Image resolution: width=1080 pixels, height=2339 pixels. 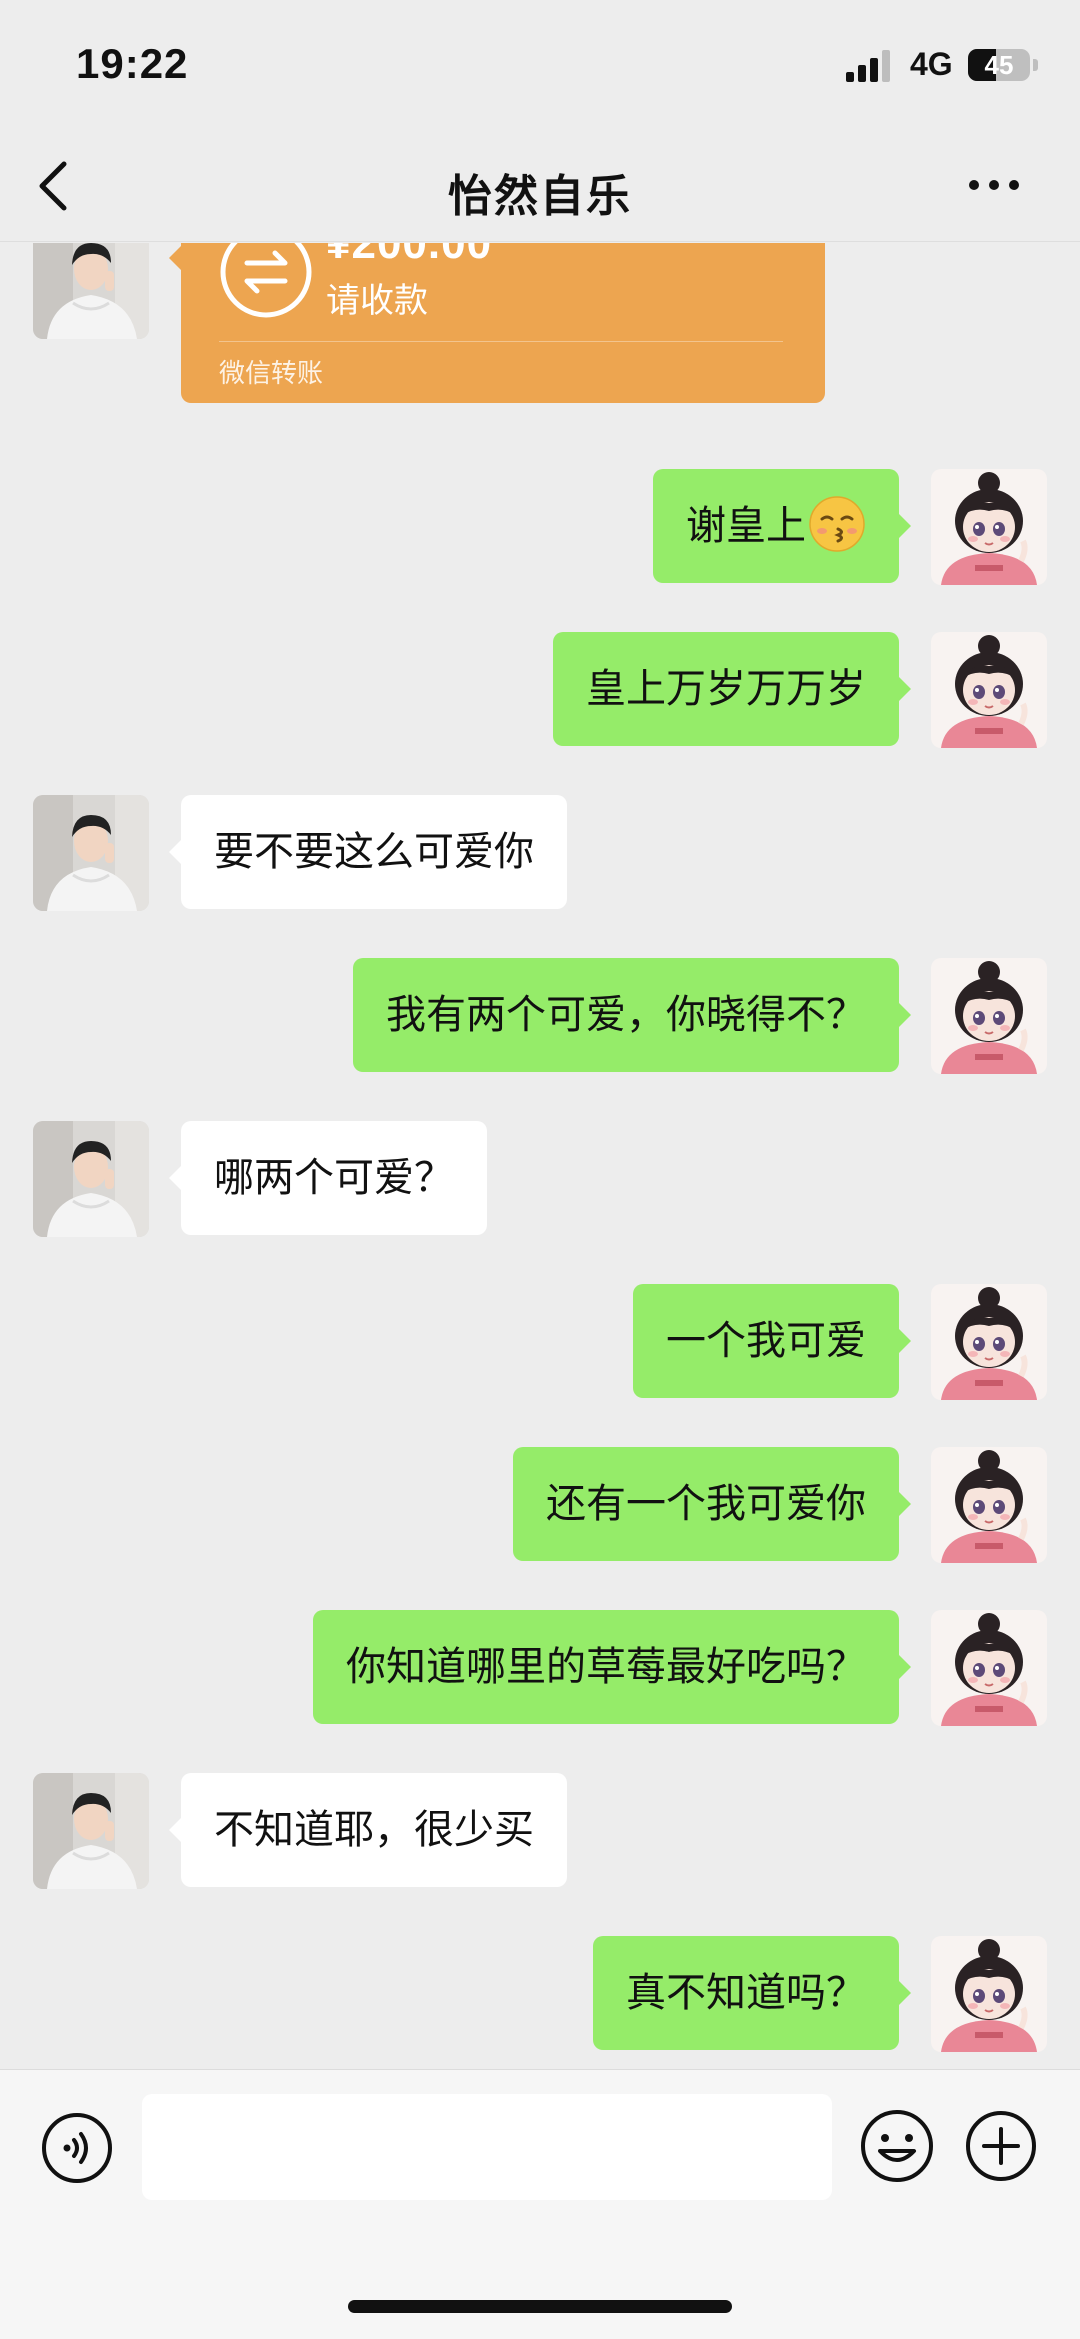 I want to click on emoji-icon, so click(x=897, y=2146).